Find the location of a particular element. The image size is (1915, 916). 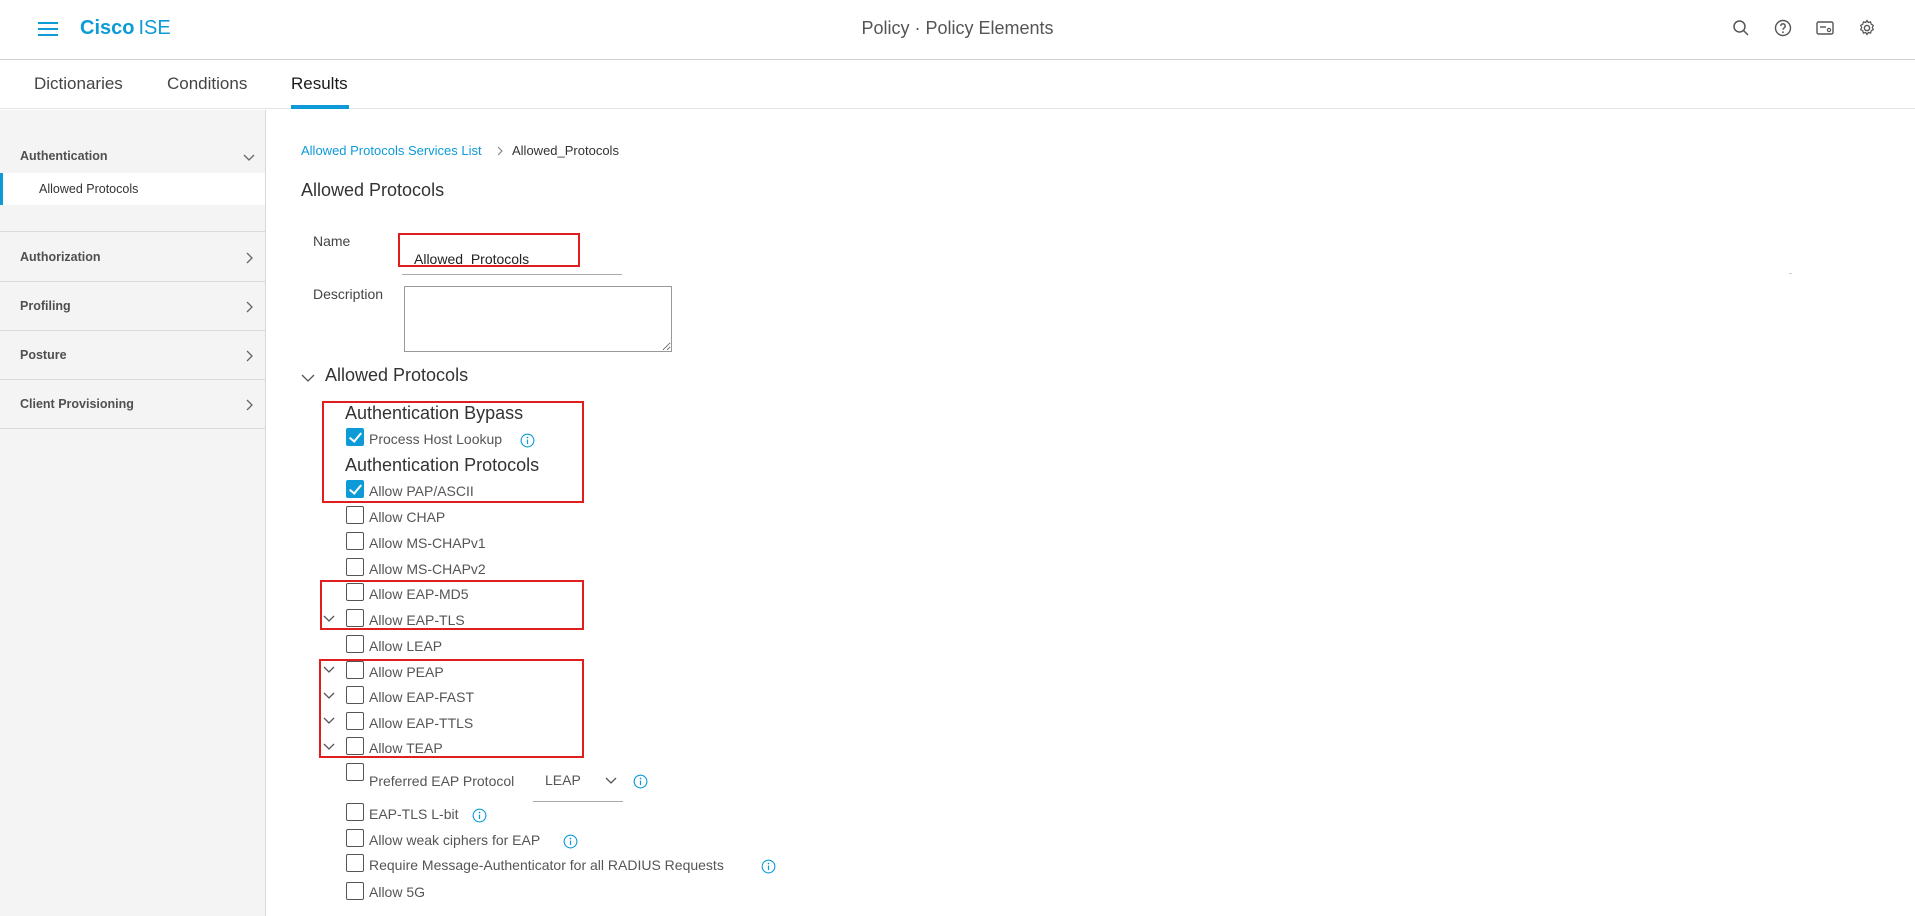

allow-leap-checkbox is located at coordinates (355, 644).